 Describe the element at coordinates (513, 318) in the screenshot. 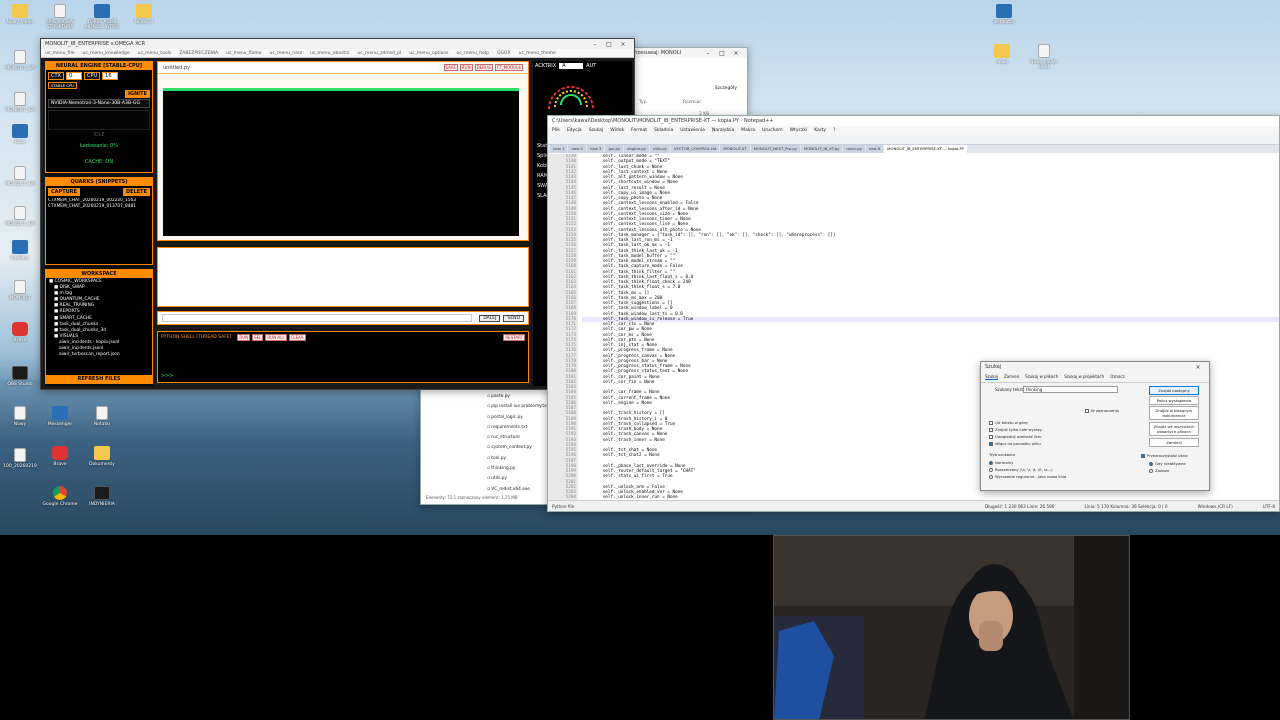

I see `send-button: SEND` at that location.